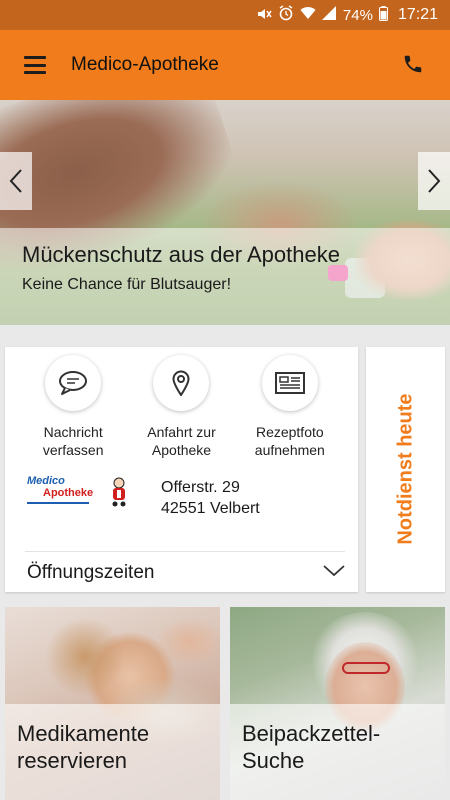 The width and height of the screenshot is (450, 800). I want to click on directions-action-button: Anfahrt zur Apotheke, so click(181, 407).